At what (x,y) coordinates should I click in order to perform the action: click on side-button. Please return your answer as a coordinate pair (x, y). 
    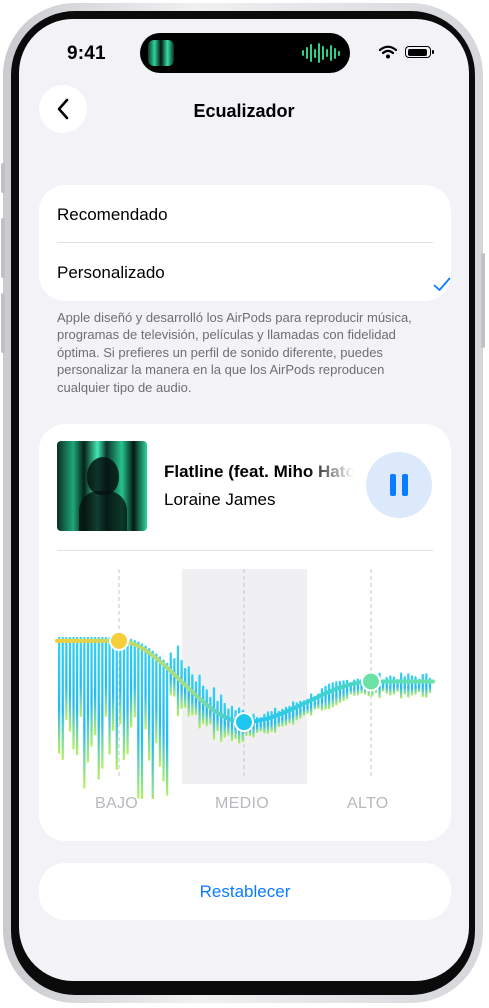
    Looking at the image, I should click on (483, 300).